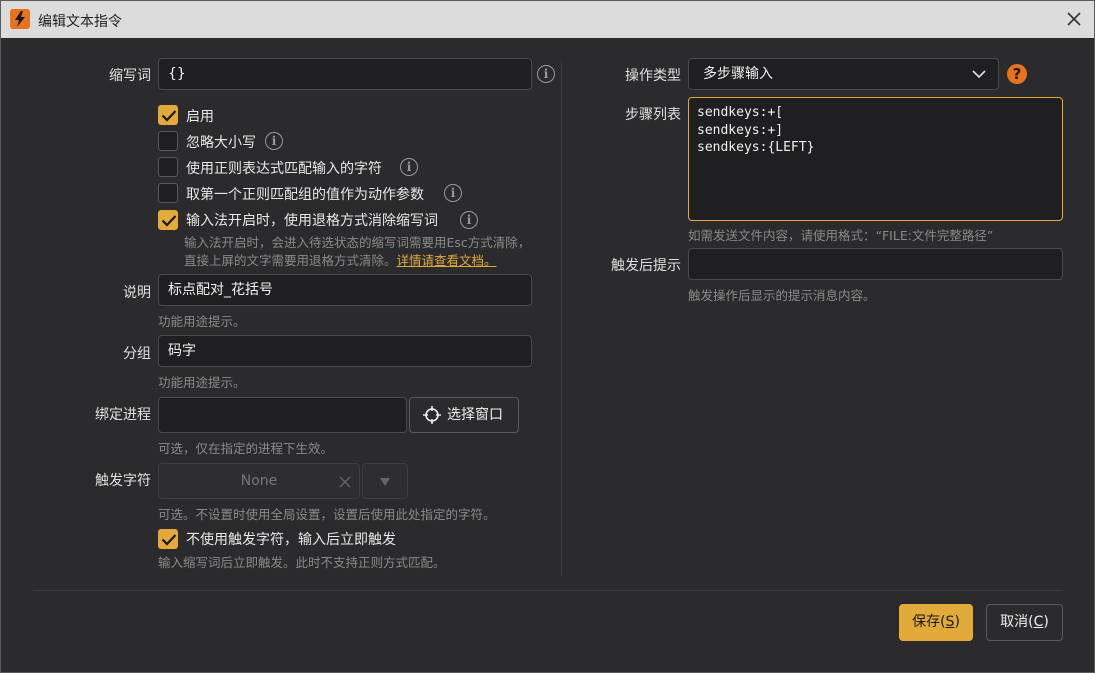 This screenshot has height=673, width=1095. Describe the element at coordinates (168, 193) in the screenshot. I see `regex-group-checkbox` at that location.